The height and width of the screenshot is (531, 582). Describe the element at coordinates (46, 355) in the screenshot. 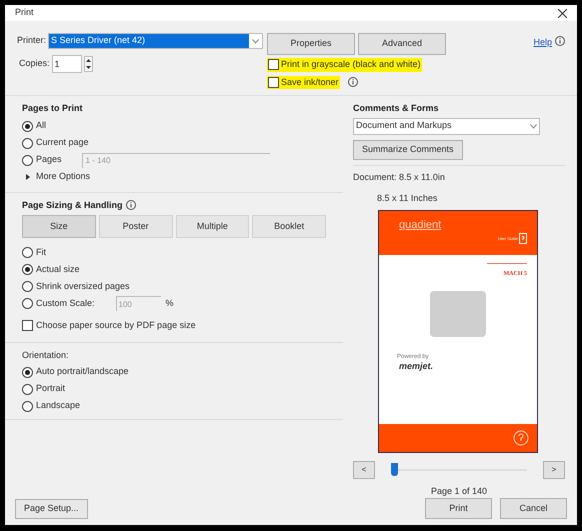

I see `section-heading: Orientation:` at that location.